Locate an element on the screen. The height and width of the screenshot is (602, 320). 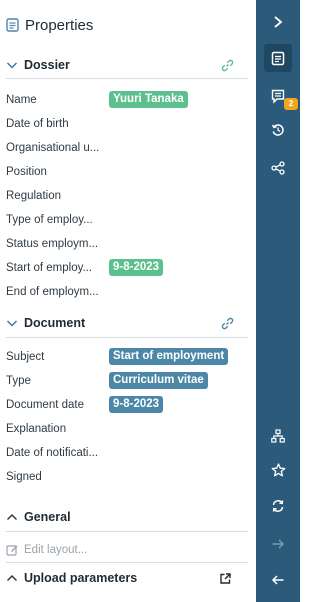
panel-header: Properties is located at coordinates (49, 25).